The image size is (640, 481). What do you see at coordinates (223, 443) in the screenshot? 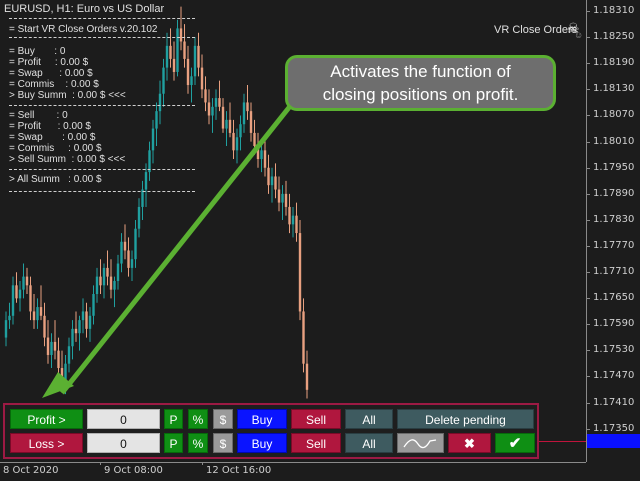
I see `loss-currency-button: $` at bounding box center [223, 443].